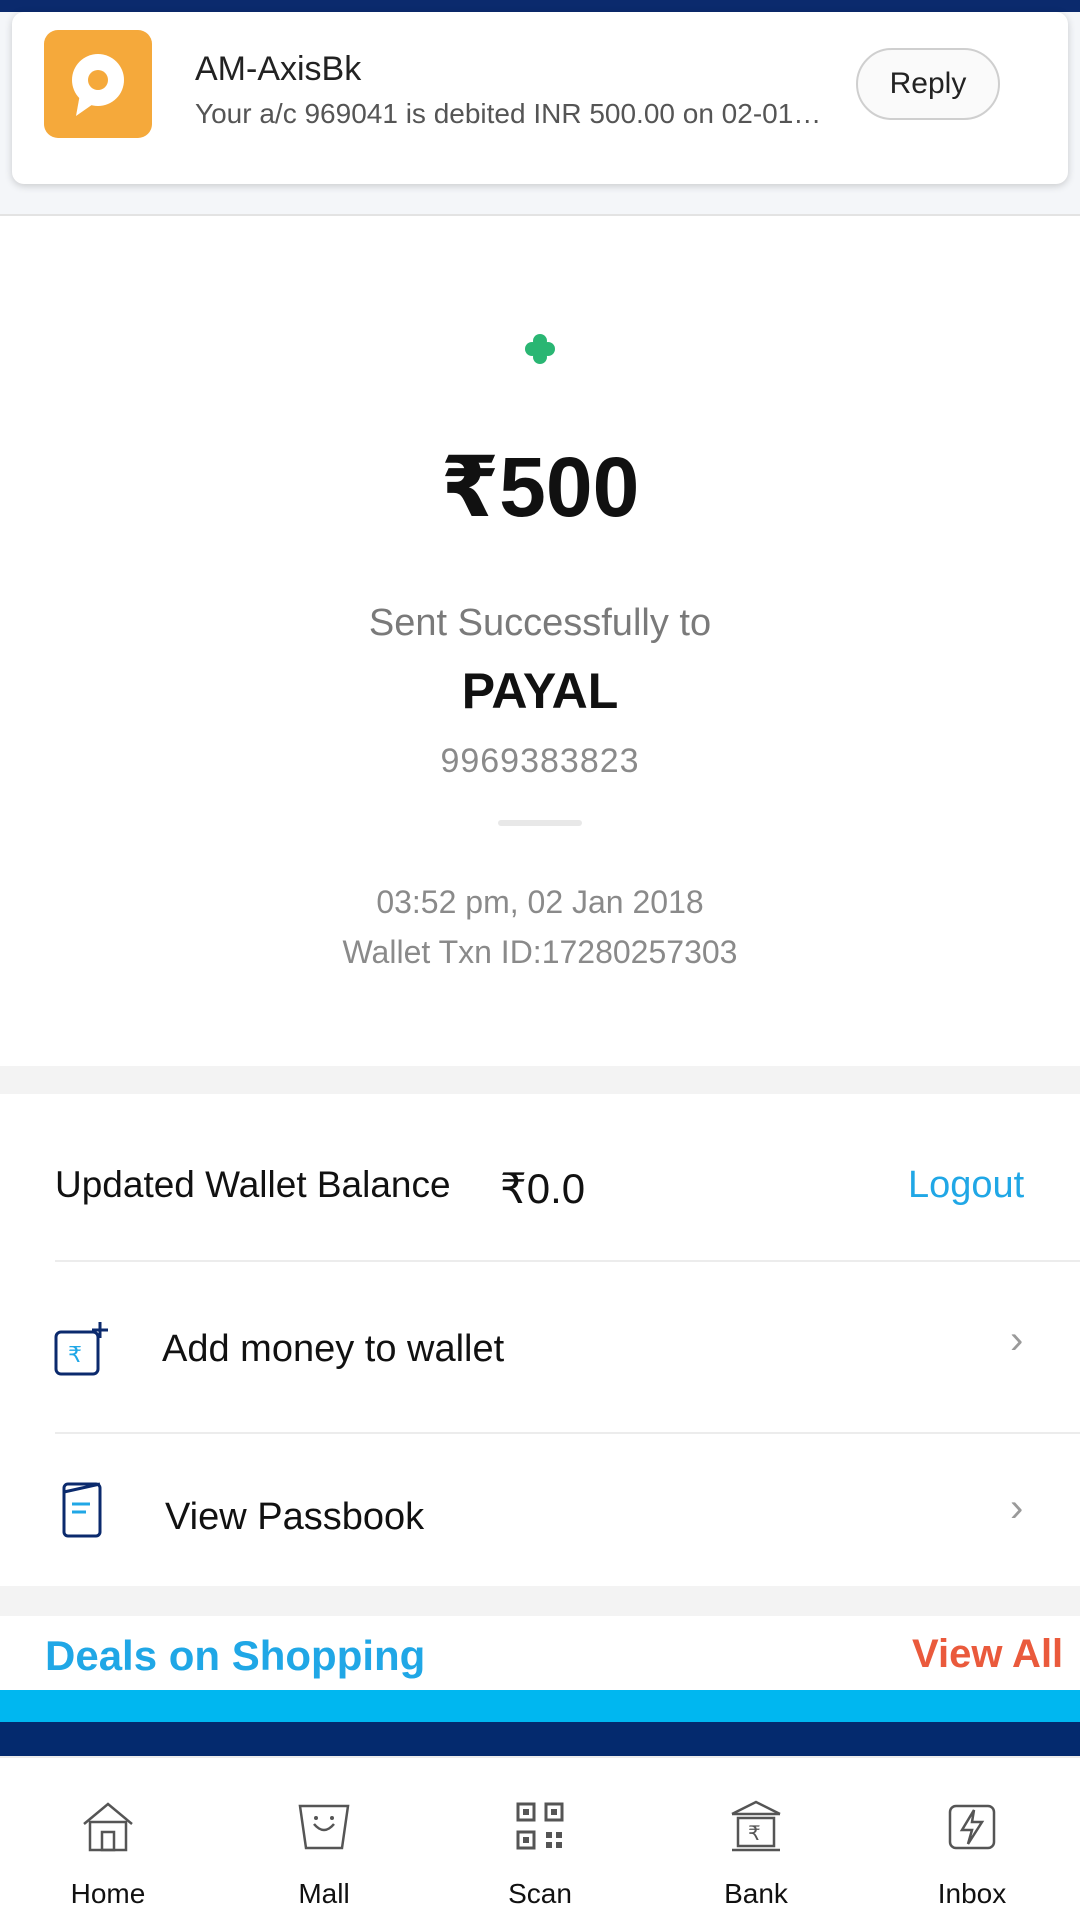  Describe the element at coordinates (540, 952) in the screenshot. I see `wallet-txn-id: Wallet Txn ID:17280257303` at that location.